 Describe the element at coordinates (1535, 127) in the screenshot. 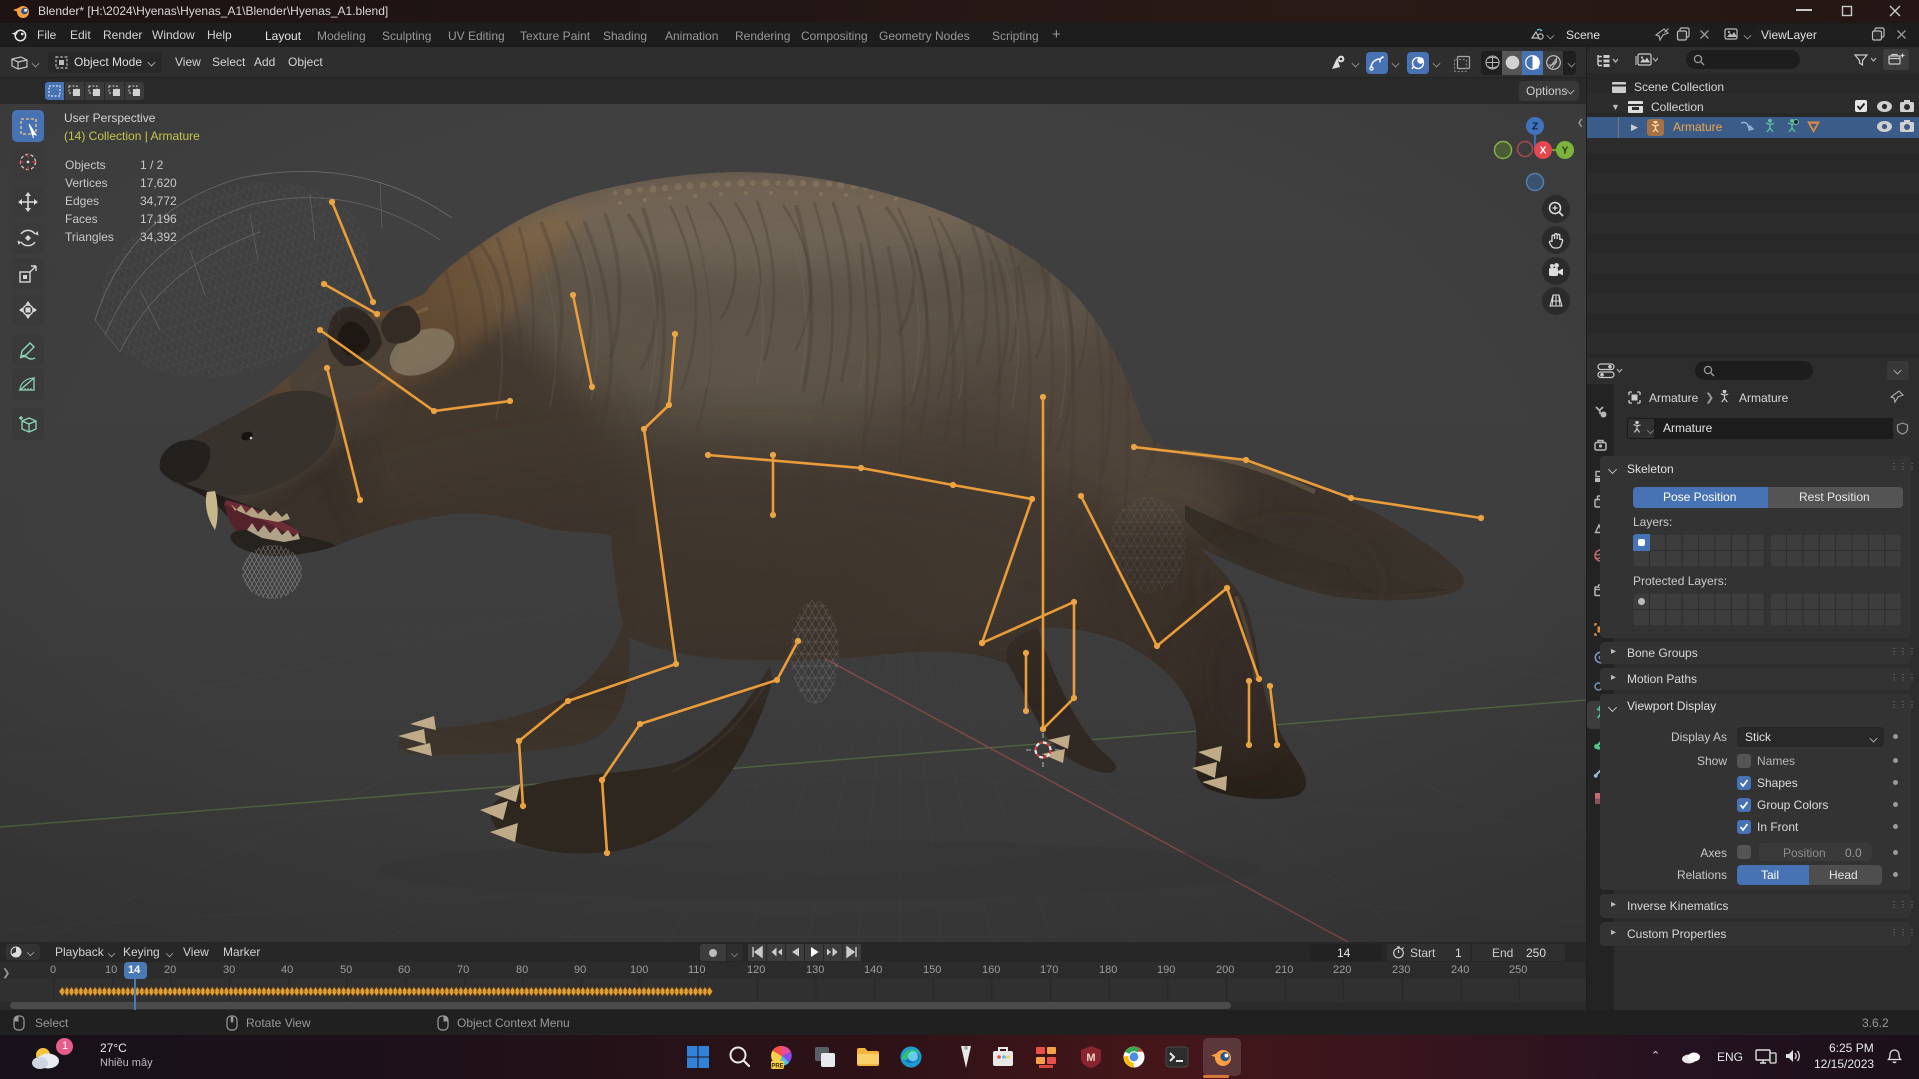

I see `svg-text: Z` at that location.